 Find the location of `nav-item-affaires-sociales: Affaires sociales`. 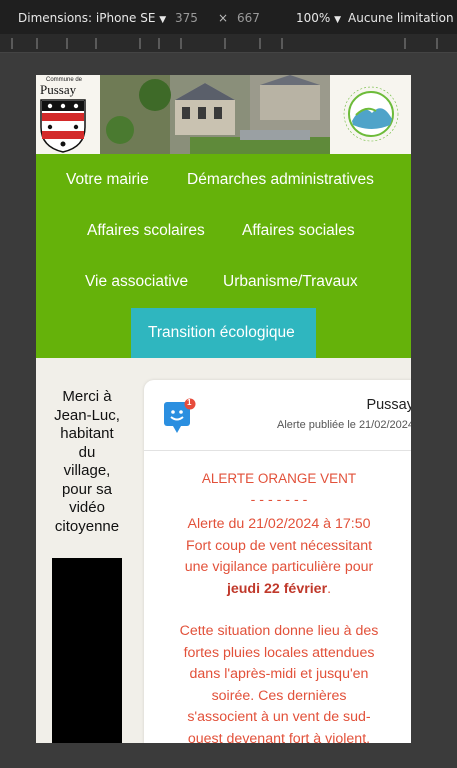

nav-item-affaires-sociales: Affaires sociales is located at coordinates (298, 231).